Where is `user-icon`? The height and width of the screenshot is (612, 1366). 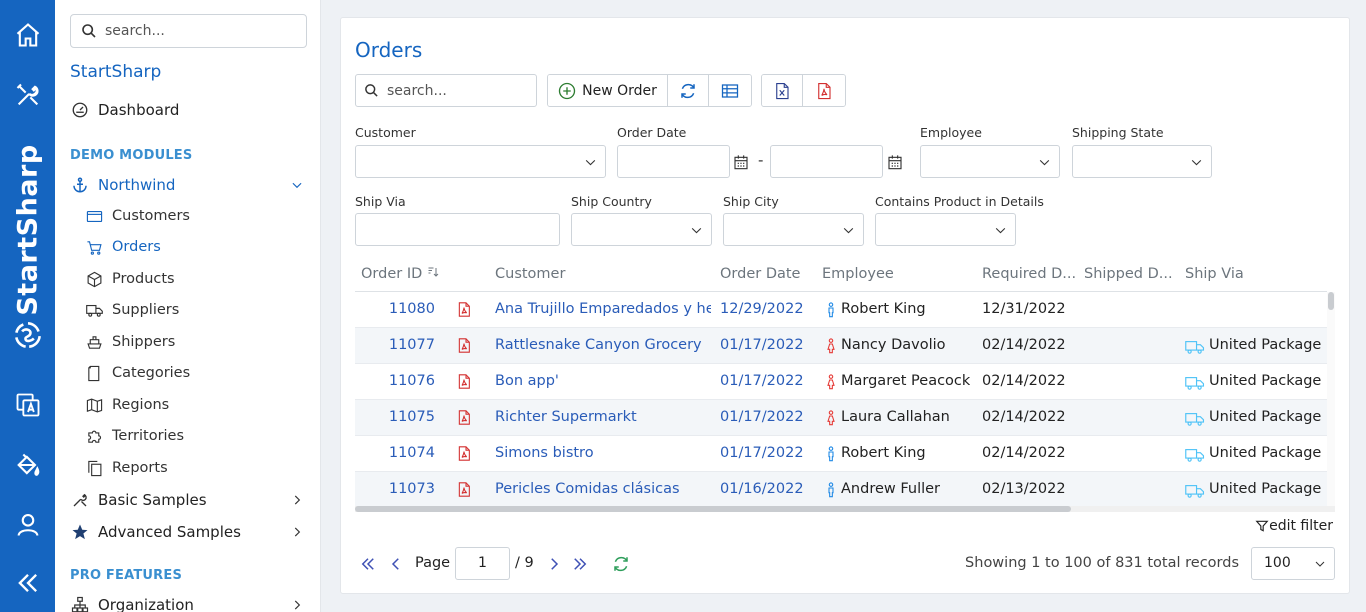 user-icon is located at coordinates (28, 525).